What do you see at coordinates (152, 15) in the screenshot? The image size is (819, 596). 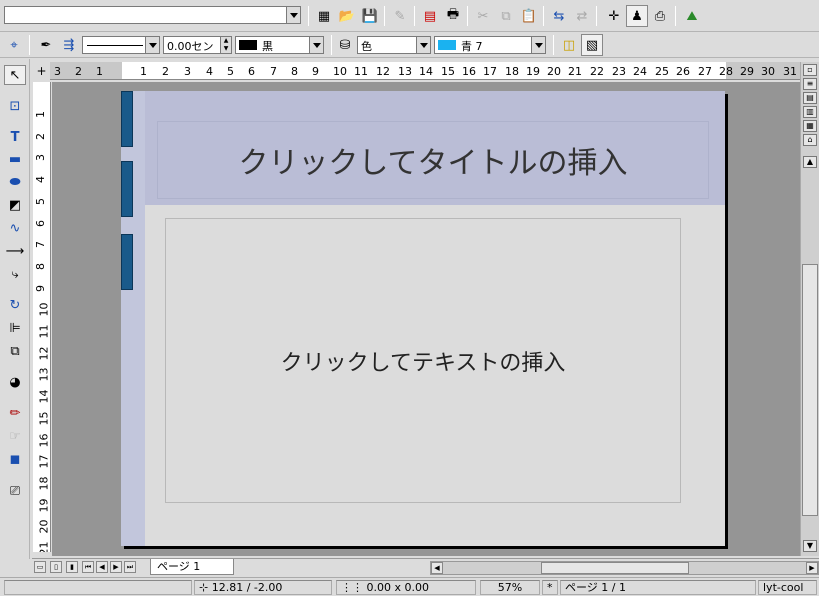 I see `style-combobox` at bounding box center [152, 15].